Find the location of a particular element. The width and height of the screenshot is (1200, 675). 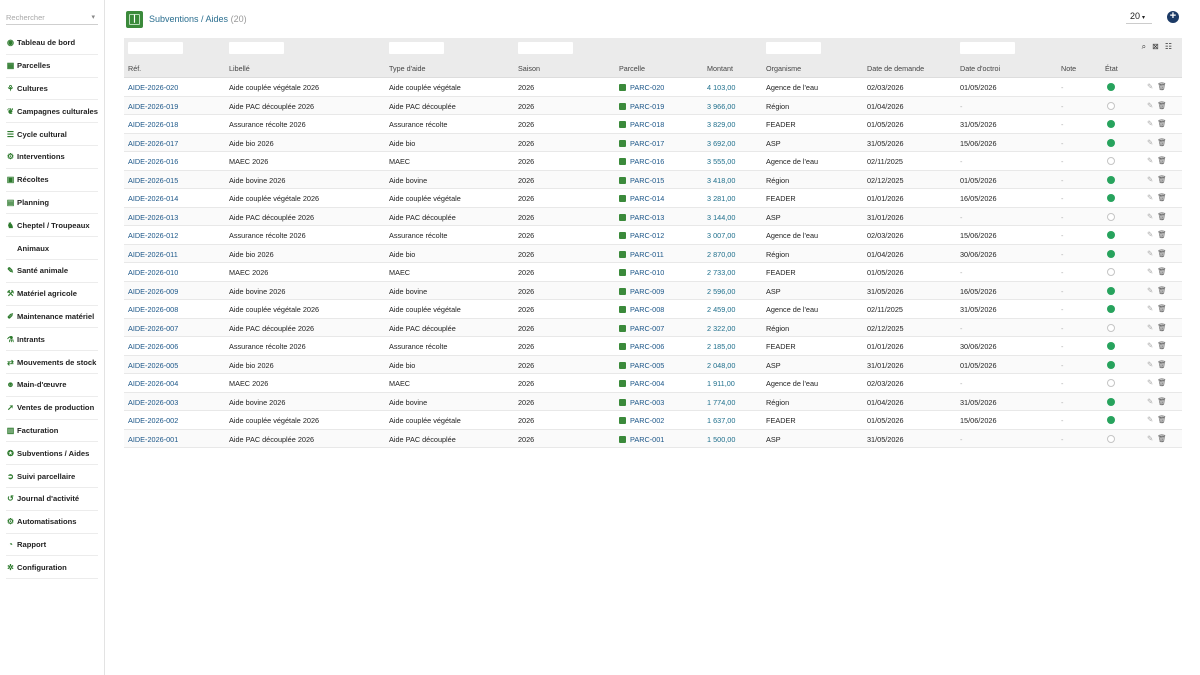

ref-cell: AIDE-2026-014 is located at coordinates (153, 198).